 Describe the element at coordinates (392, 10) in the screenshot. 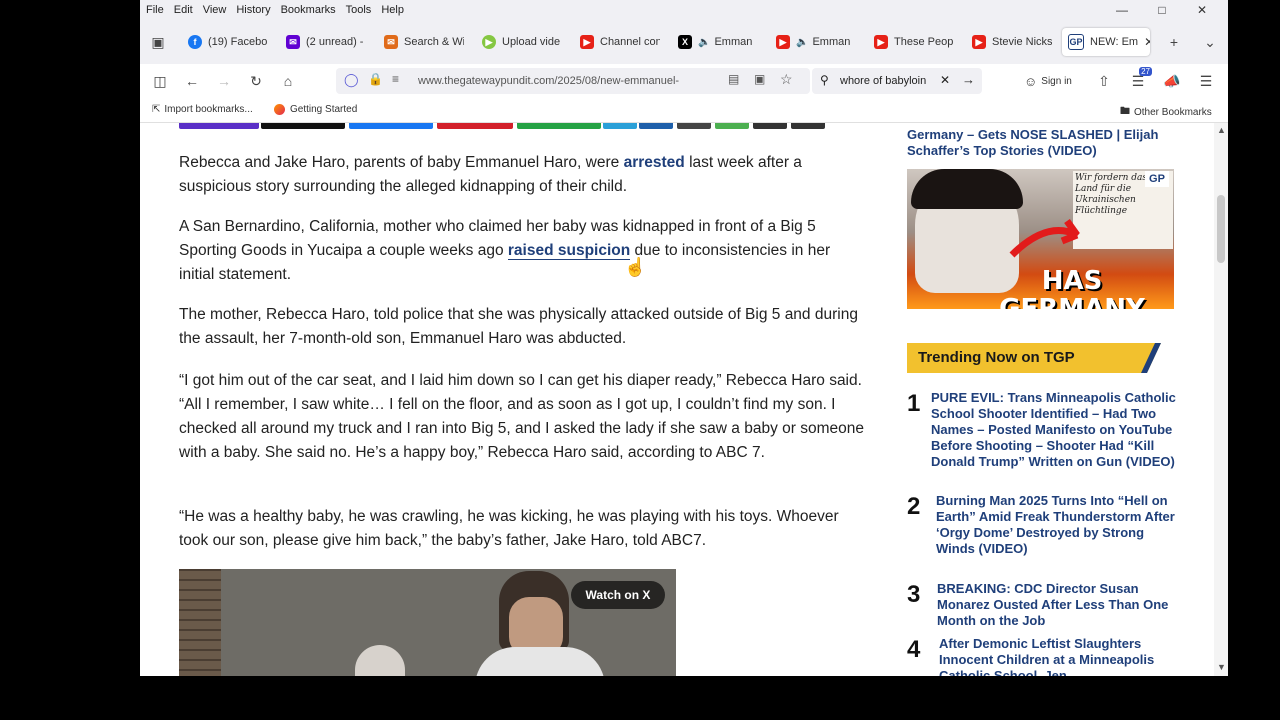

I see `menu-help: Help` at that location.